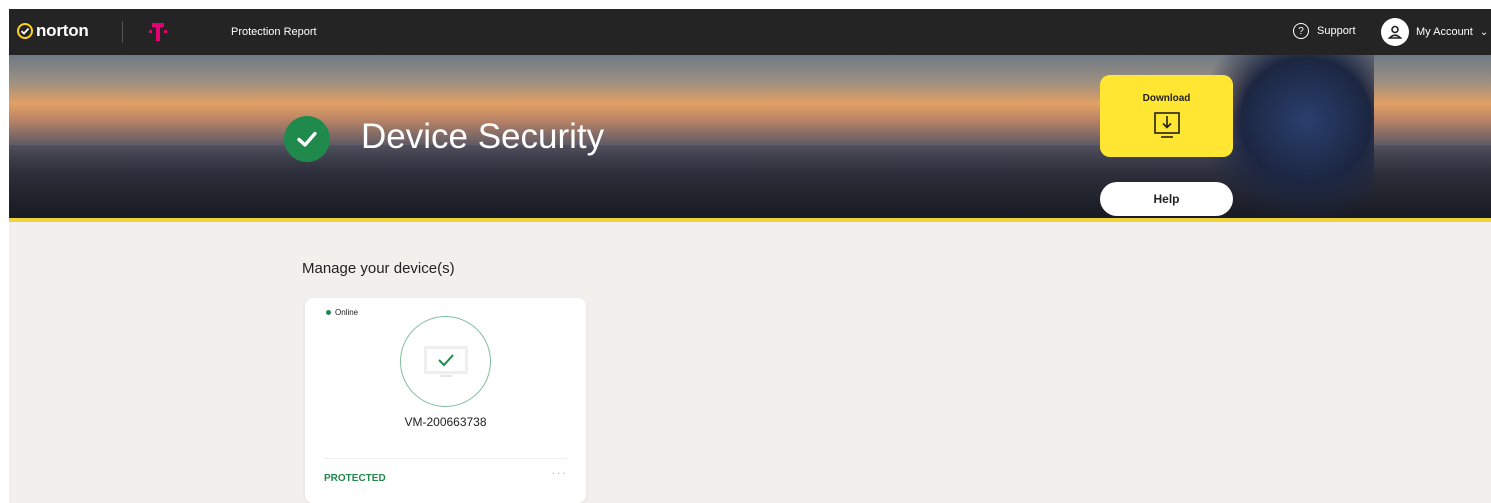  Describe the element at coordinates (1336, 31) in the screenshot. I see `support-label: Support` at that location.